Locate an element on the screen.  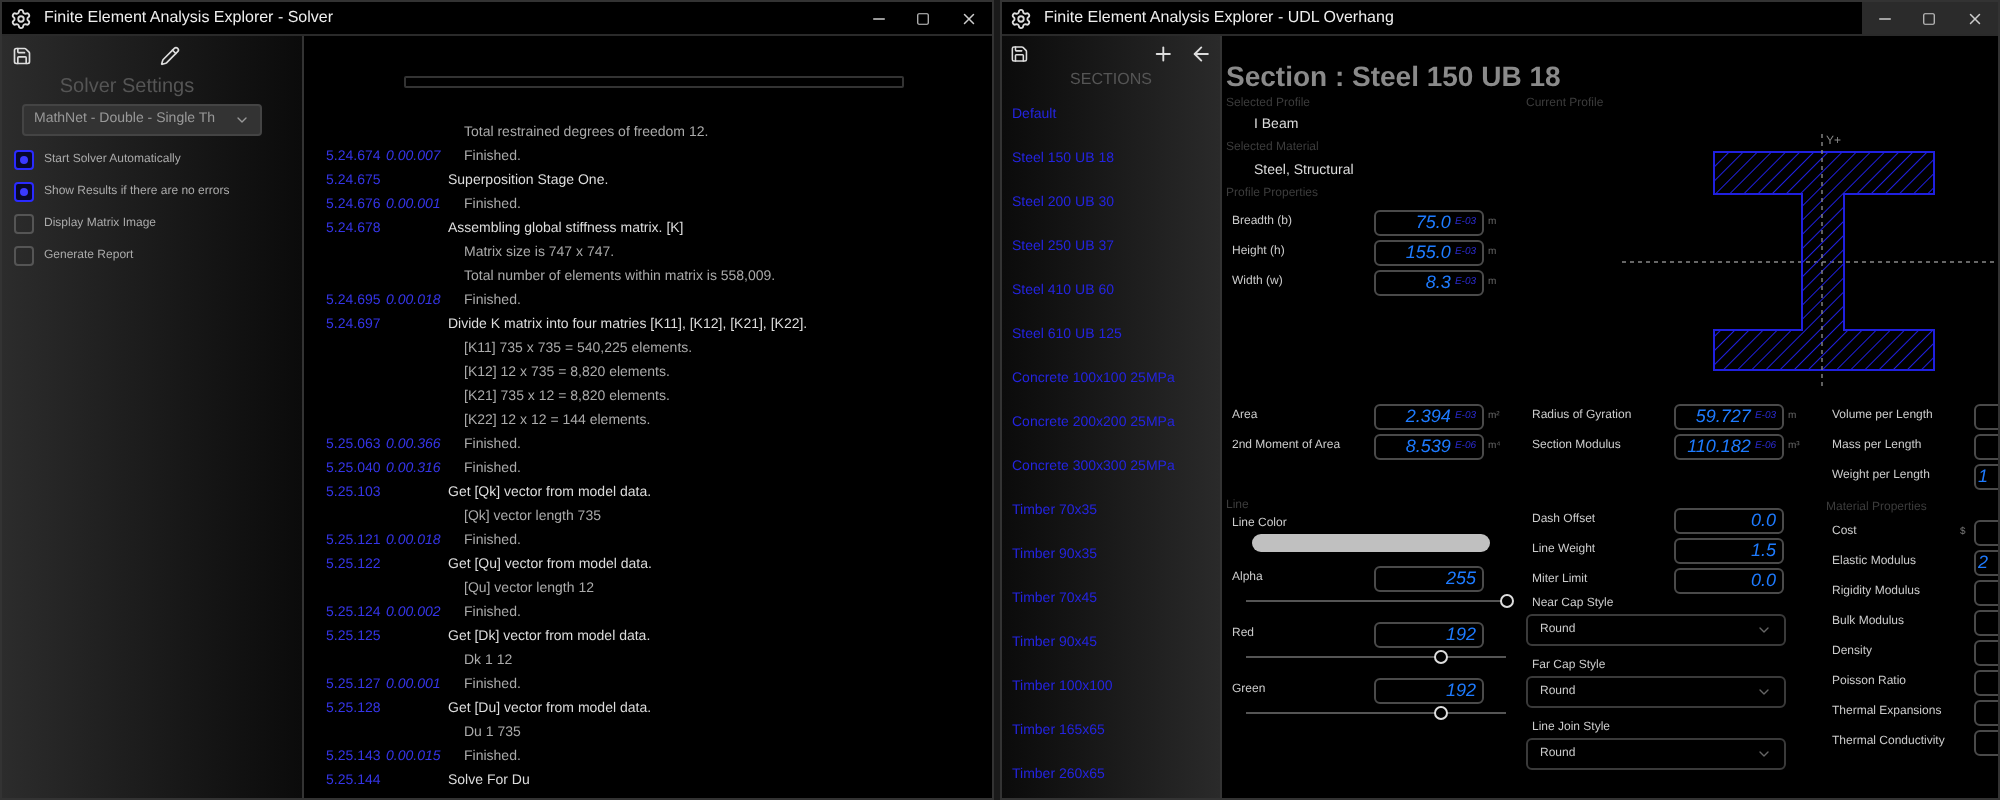
number-field: 1.5 is located at coordinates (1729, 551).